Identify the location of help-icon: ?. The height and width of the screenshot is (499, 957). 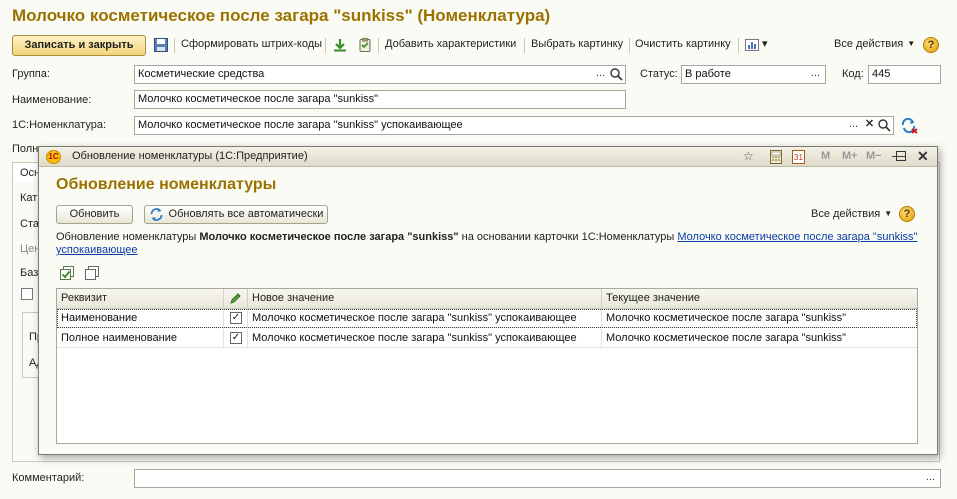
(931, 45).